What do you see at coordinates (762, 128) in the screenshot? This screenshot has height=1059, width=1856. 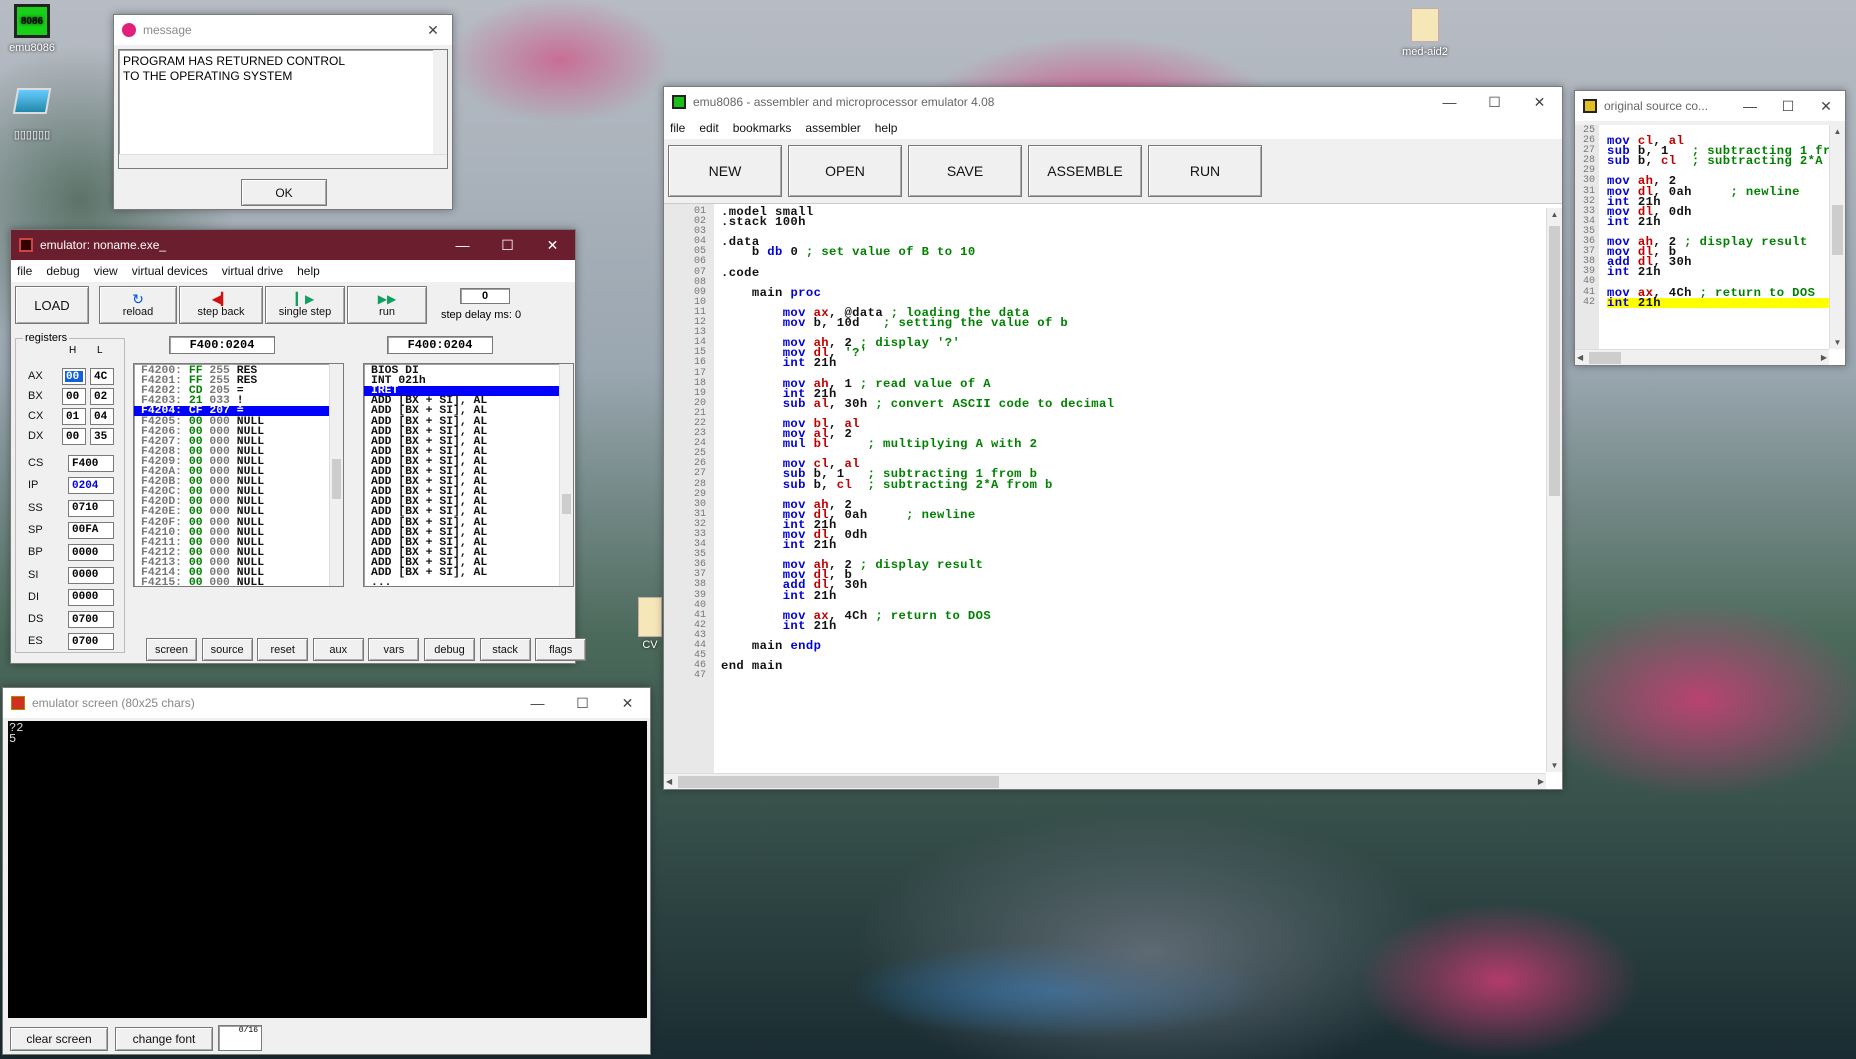 I see `menu-bookmarks: bookmarks` at bounding box center [762, 128].